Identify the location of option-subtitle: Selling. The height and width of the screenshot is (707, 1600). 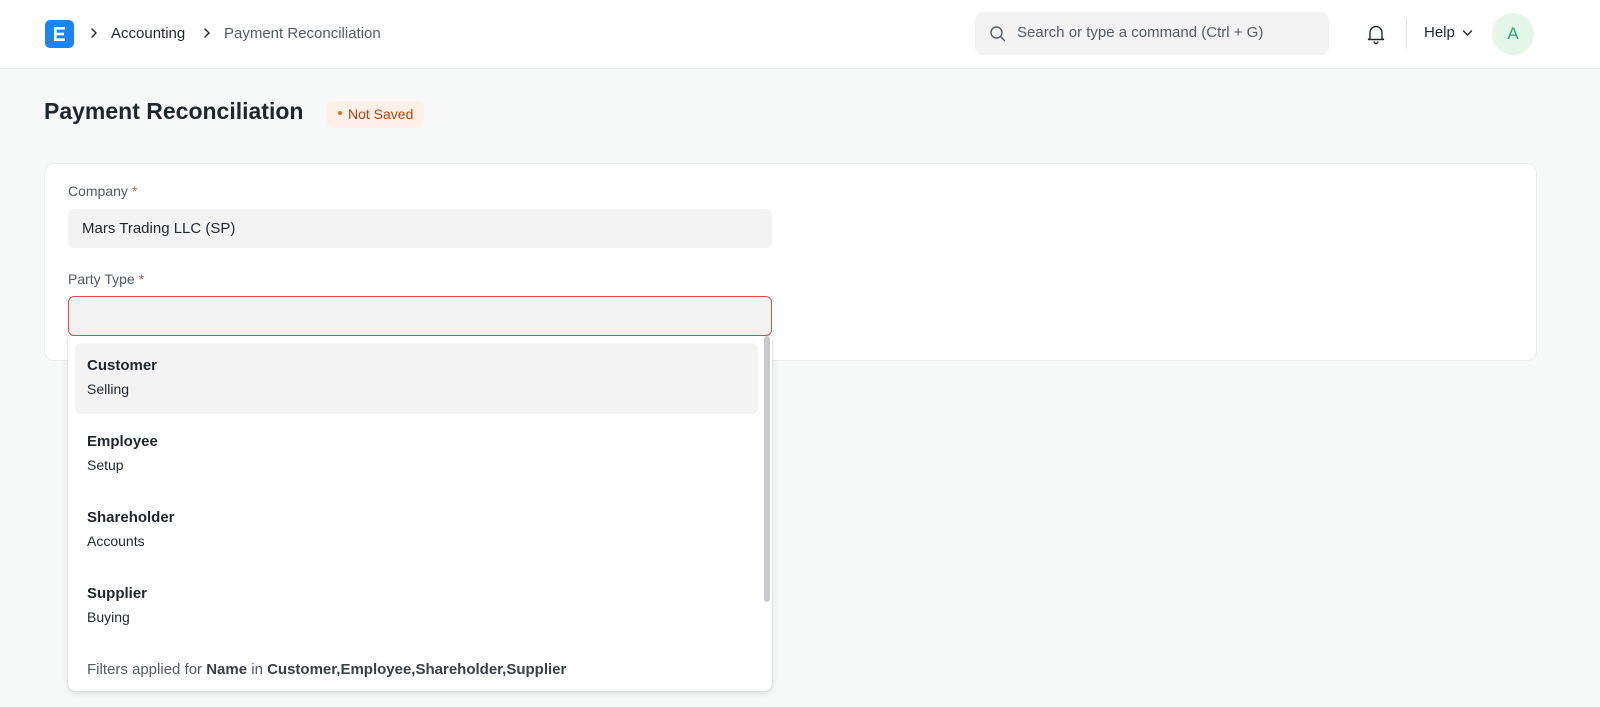
(108, 389).